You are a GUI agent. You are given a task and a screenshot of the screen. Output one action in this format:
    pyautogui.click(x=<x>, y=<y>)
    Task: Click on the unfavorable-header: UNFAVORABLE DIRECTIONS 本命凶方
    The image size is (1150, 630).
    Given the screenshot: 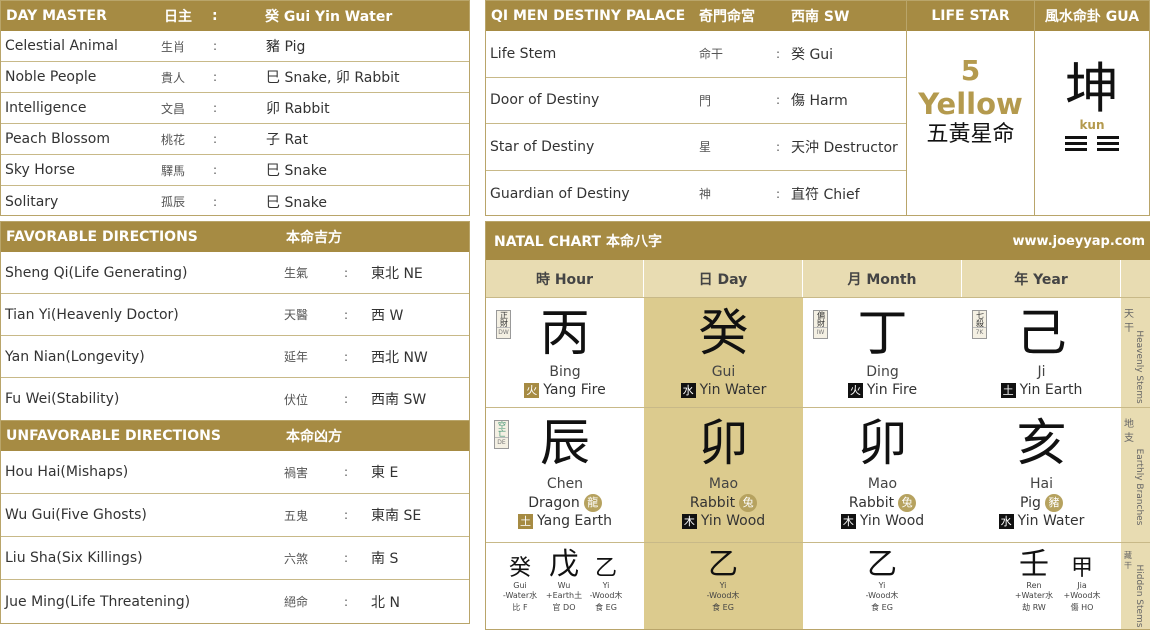 What is the action you would take?
    pyautogui.click(x=235, y=436)
    